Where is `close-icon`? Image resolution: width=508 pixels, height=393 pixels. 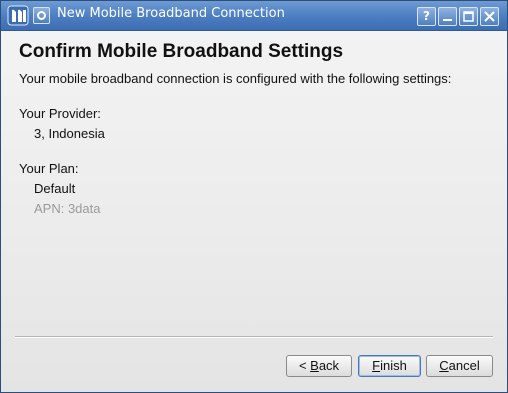
close-icon is located at coordinates (489, 16).